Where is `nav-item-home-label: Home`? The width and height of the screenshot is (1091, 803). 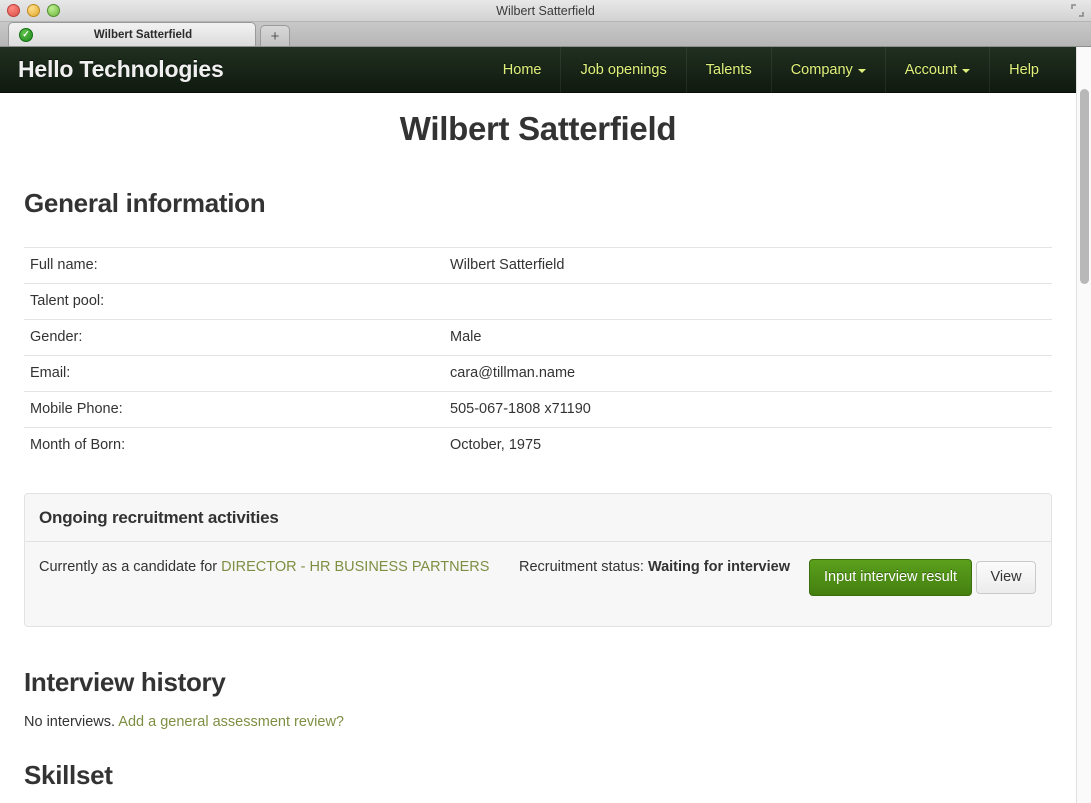
nav-item-home-label: Home is located at coordinates (522, 69).